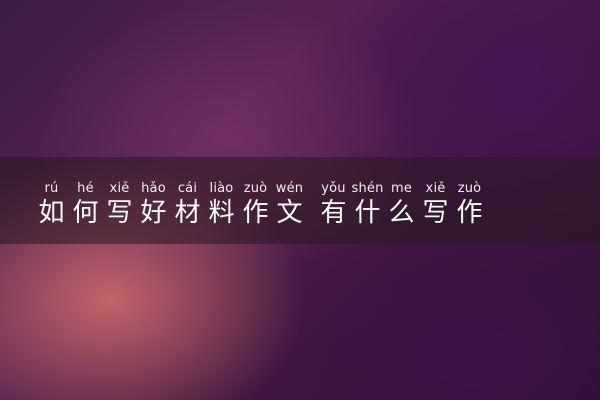  I want to click on pinyin: wén, so click(289, 188).